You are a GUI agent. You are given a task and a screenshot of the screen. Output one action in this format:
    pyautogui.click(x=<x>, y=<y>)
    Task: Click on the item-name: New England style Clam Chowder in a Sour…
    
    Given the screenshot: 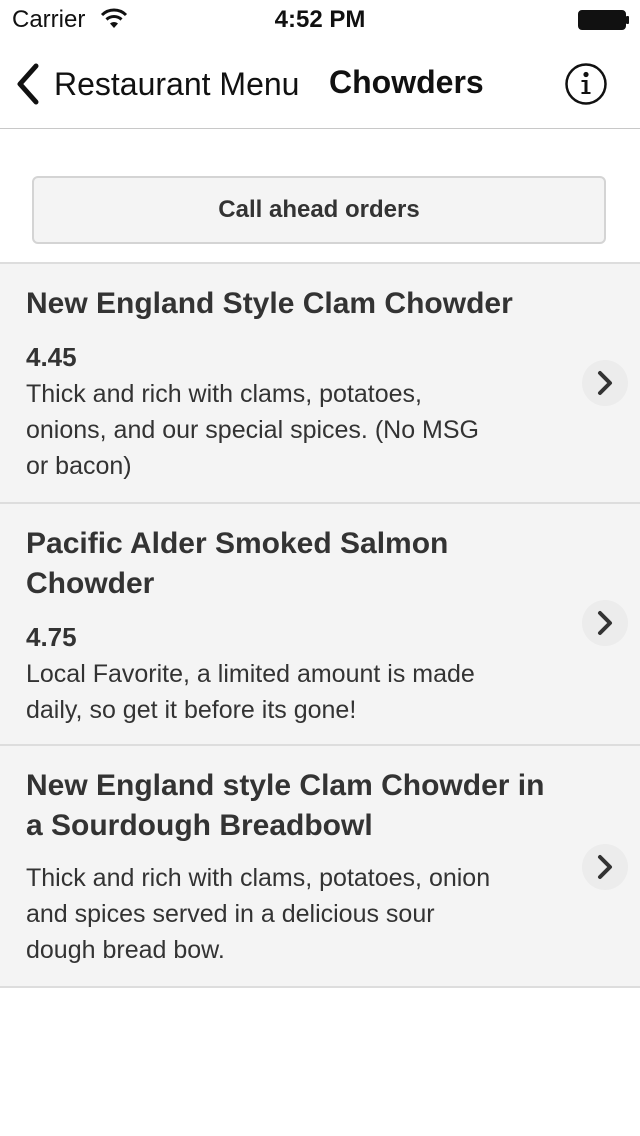 What is the action you would take?
    pyautogui.click(x=285, y=805)
    